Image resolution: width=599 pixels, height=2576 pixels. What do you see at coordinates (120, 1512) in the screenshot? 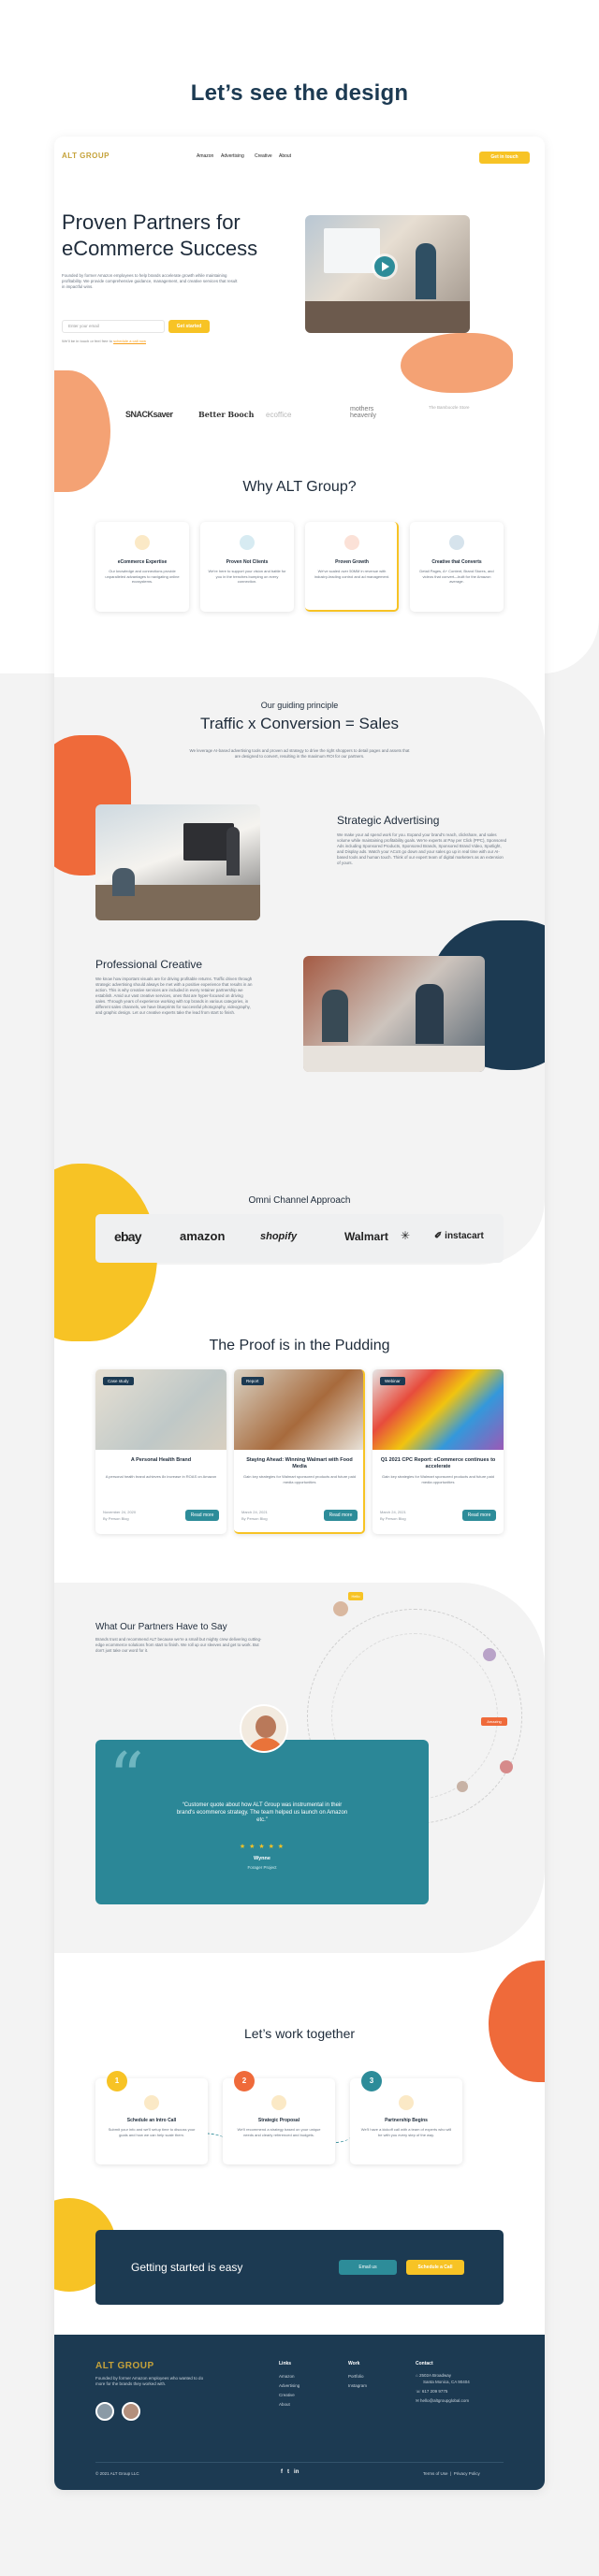
I see `proof-date: November 24, 2020` at bounding box center [120, 1512].